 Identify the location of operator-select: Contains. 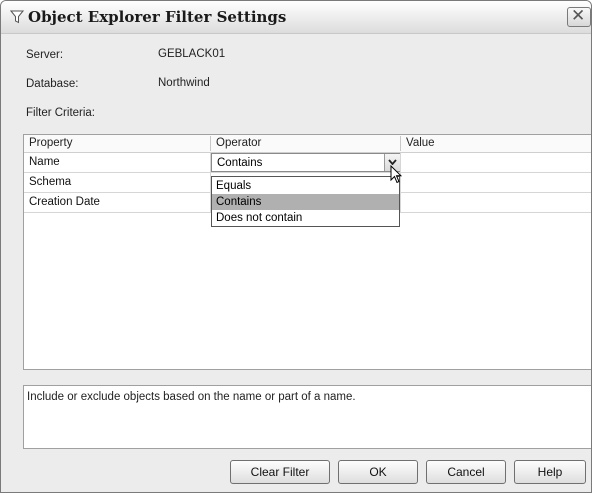
(306, 162).